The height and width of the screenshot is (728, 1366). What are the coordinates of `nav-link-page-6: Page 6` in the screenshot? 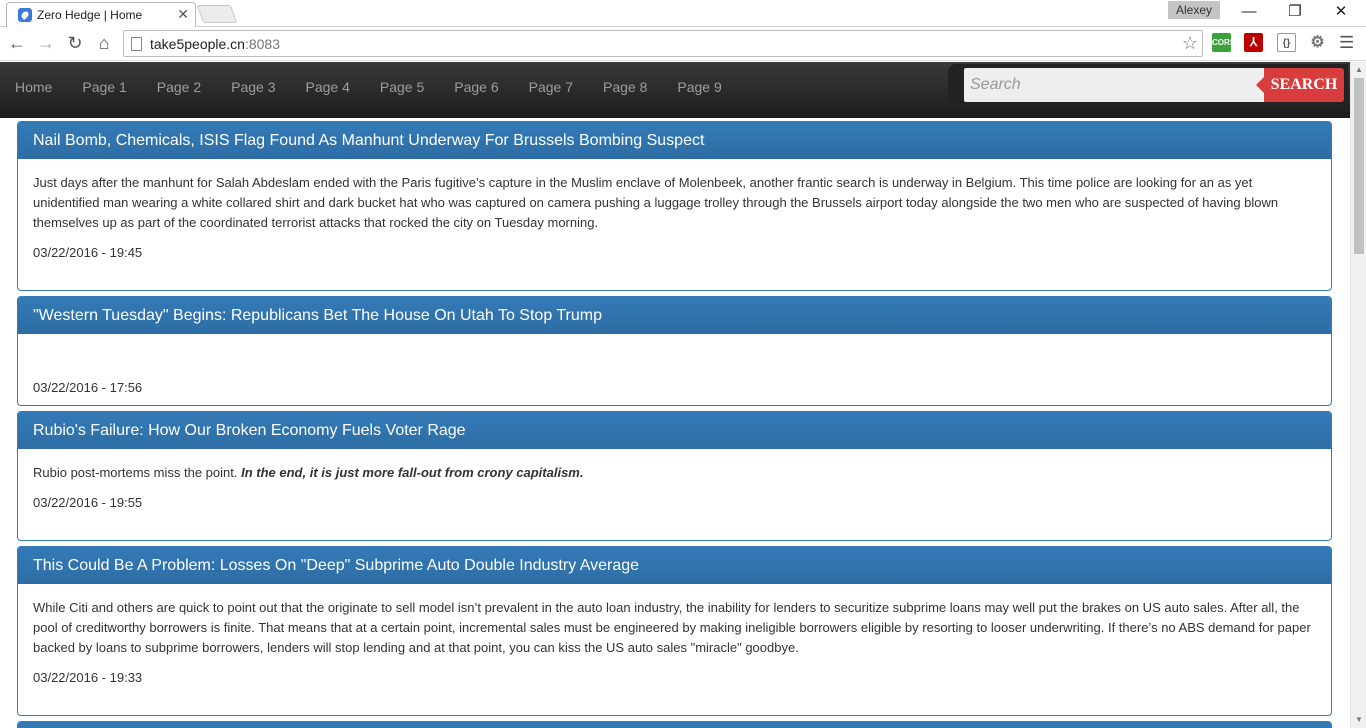 It's located at (476, 87).